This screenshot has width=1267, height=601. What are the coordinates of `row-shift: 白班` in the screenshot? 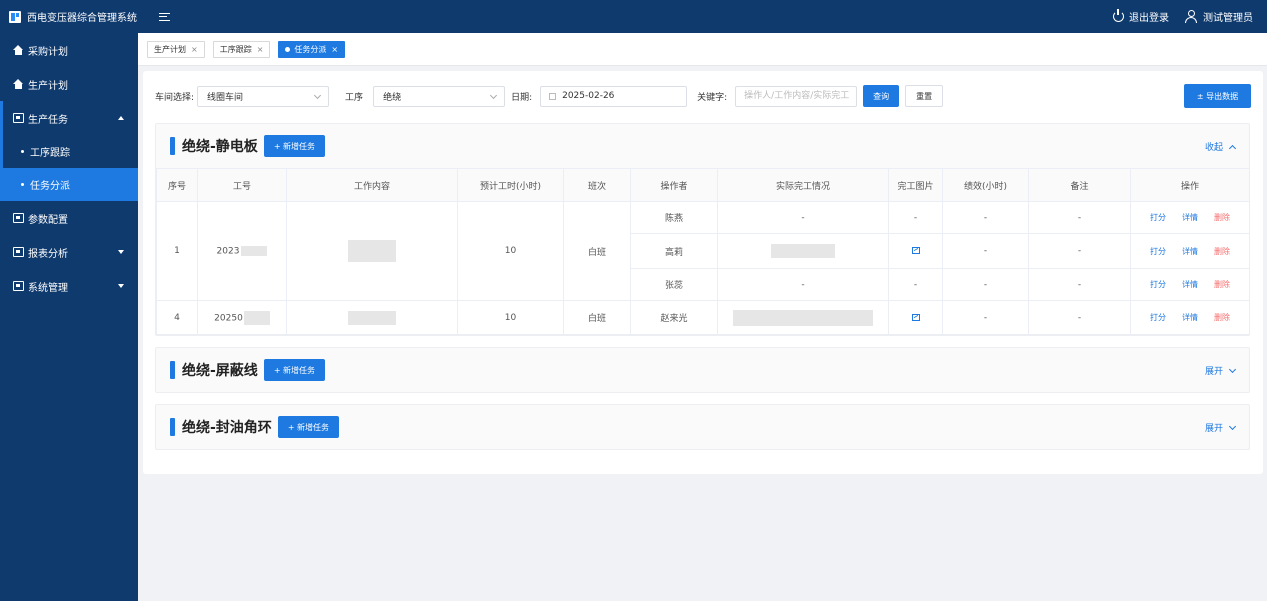 It's located at (597, 251).